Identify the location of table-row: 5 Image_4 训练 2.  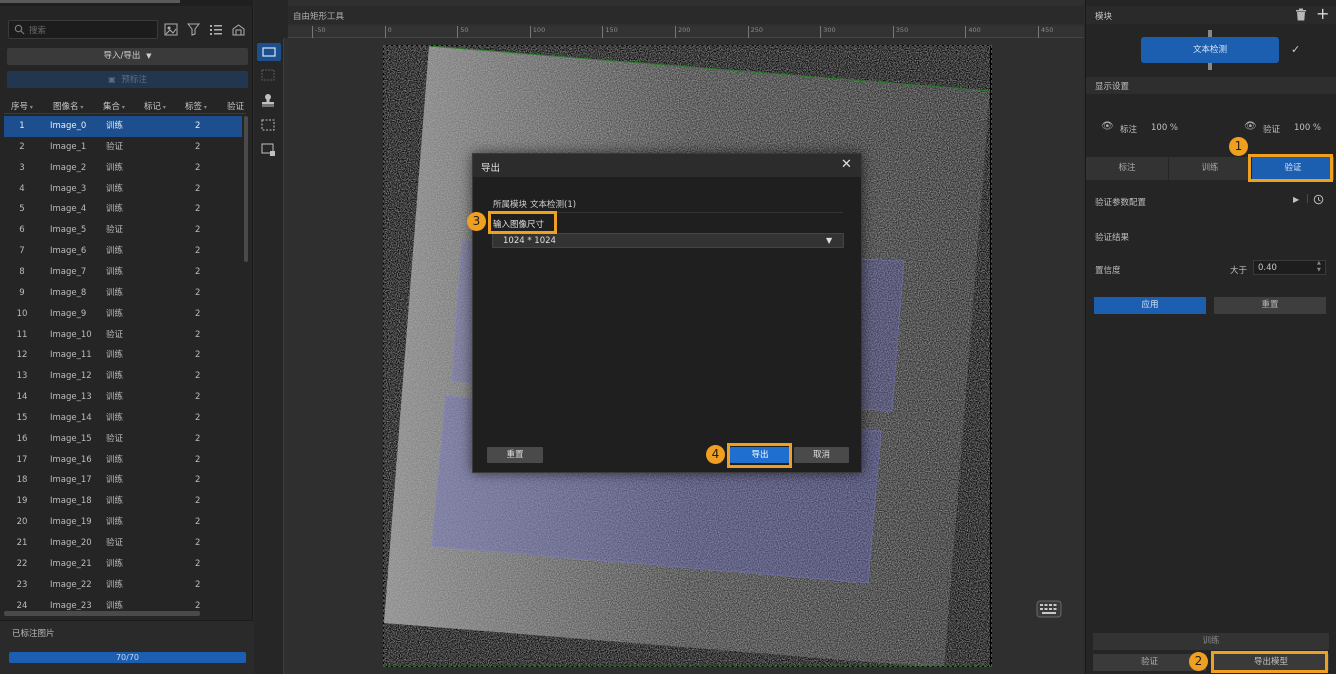
(123, 209).